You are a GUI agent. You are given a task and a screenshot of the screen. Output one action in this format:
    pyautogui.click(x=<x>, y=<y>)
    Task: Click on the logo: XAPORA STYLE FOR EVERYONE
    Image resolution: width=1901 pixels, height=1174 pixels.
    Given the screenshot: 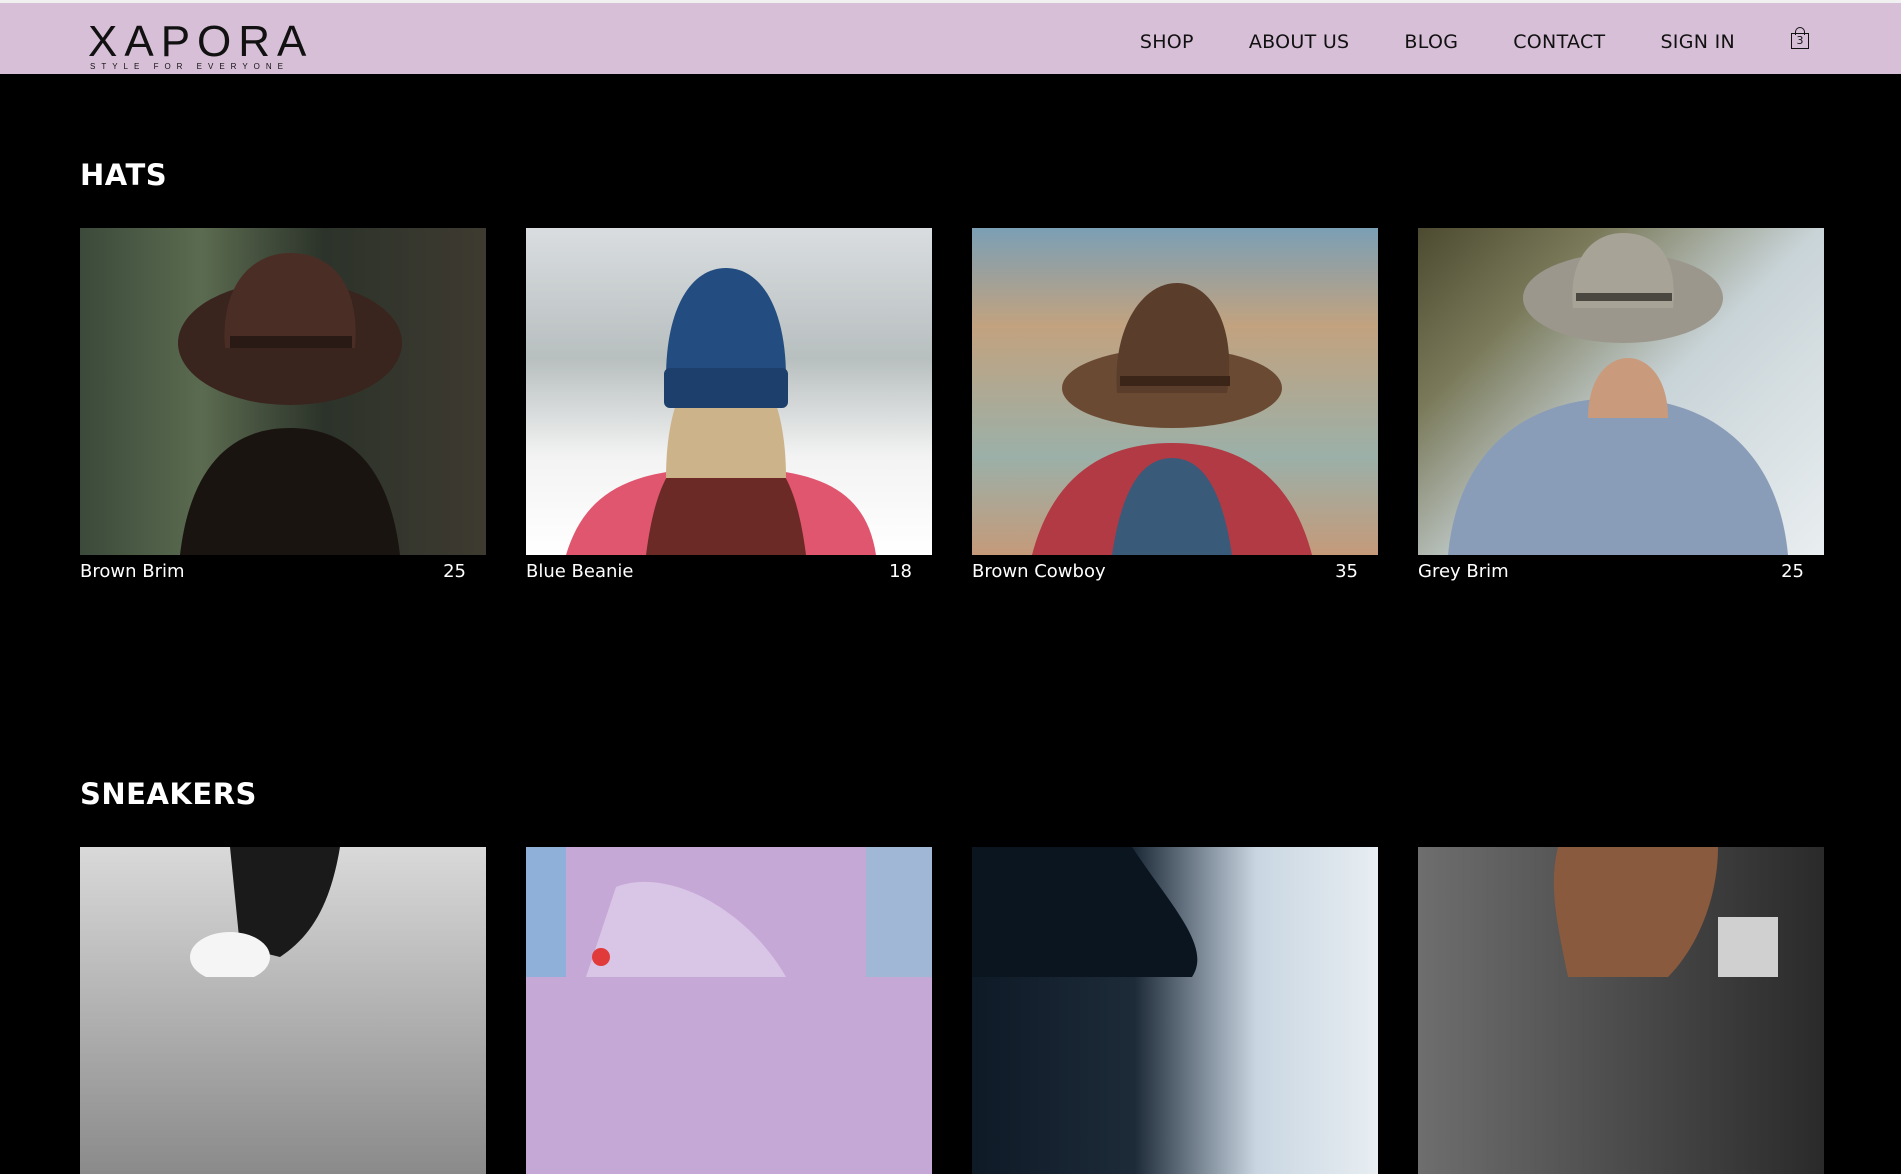 What is the action you would take?
    pyautogui.click(x=201, y=44)
    